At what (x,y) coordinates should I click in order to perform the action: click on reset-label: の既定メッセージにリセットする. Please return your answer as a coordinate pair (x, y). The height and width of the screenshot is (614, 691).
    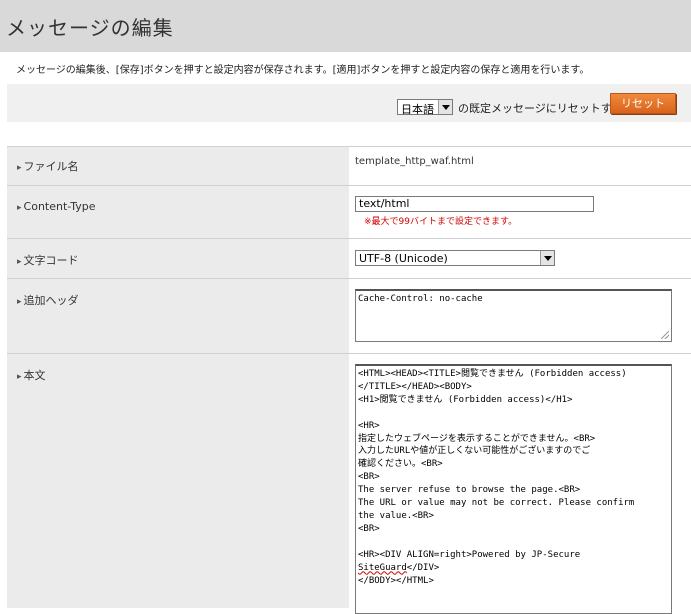
    Looking at the image, I should click on (540, 108).